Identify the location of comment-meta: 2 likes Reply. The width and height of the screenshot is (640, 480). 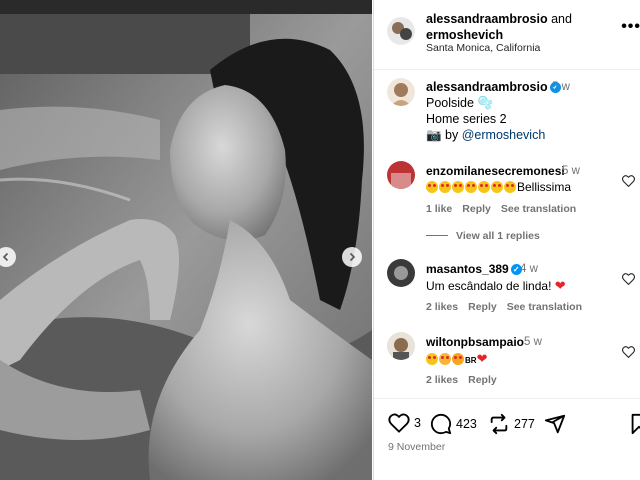
(466, 380).